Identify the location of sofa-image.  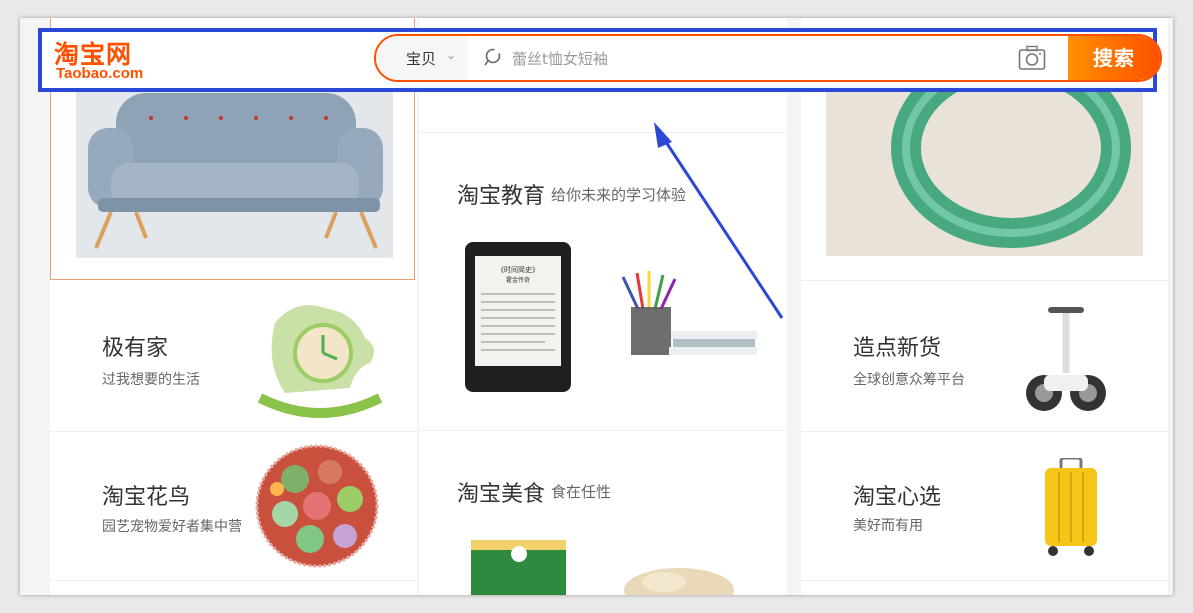
(234, 173).